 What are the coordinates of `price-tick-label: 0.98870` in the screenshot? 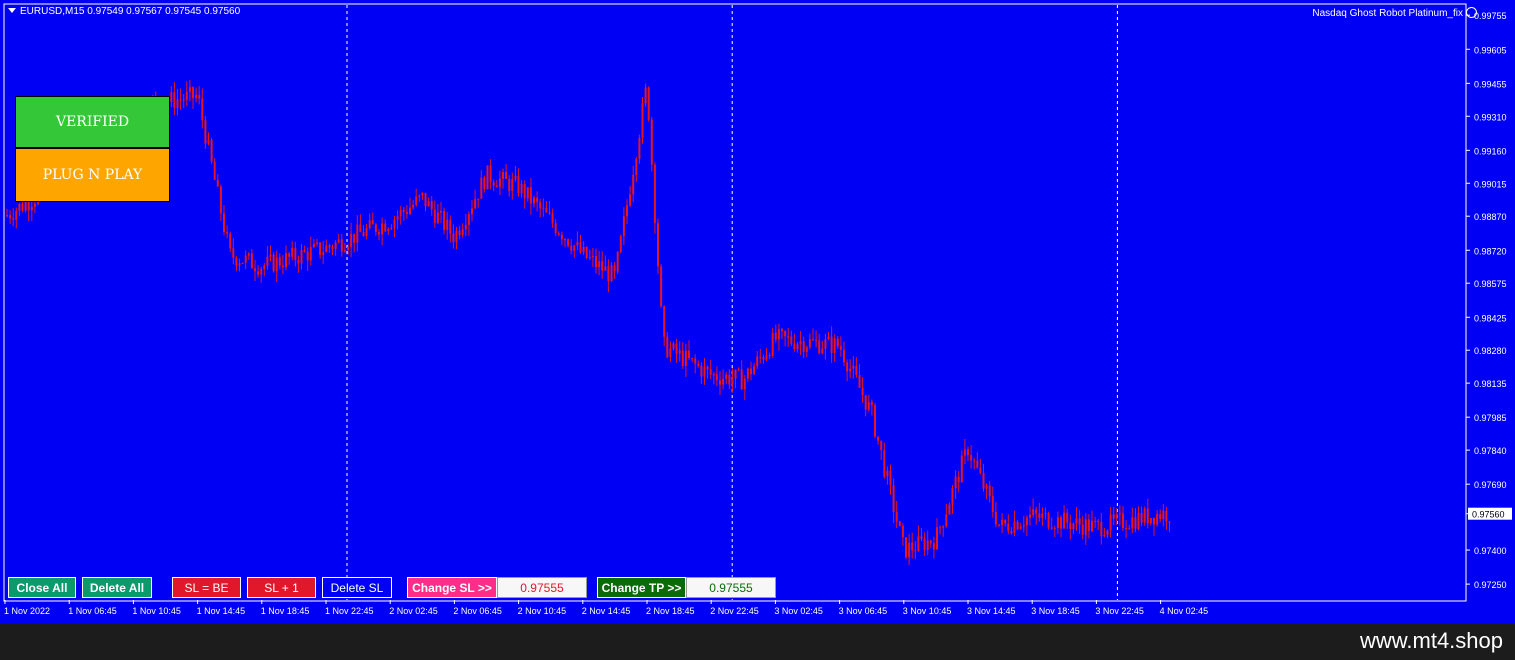 It's located at (1490, 217).